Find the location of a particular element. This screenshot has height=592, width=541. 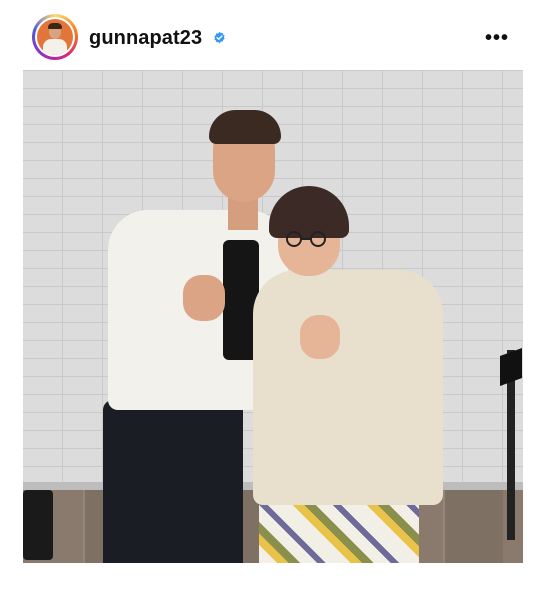

man-jeans is located at coordinates (173, 481).